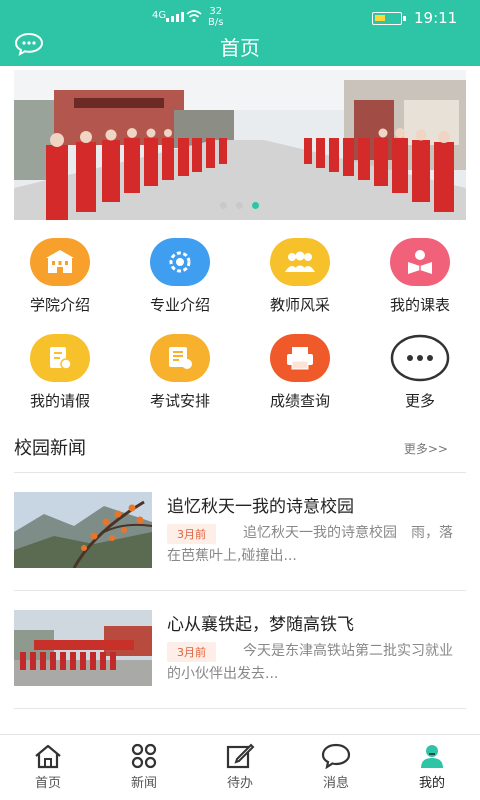 The width and height of the screenshot is (480, 800). I want to click on menu-label: 我的请假, so click(59, 401).